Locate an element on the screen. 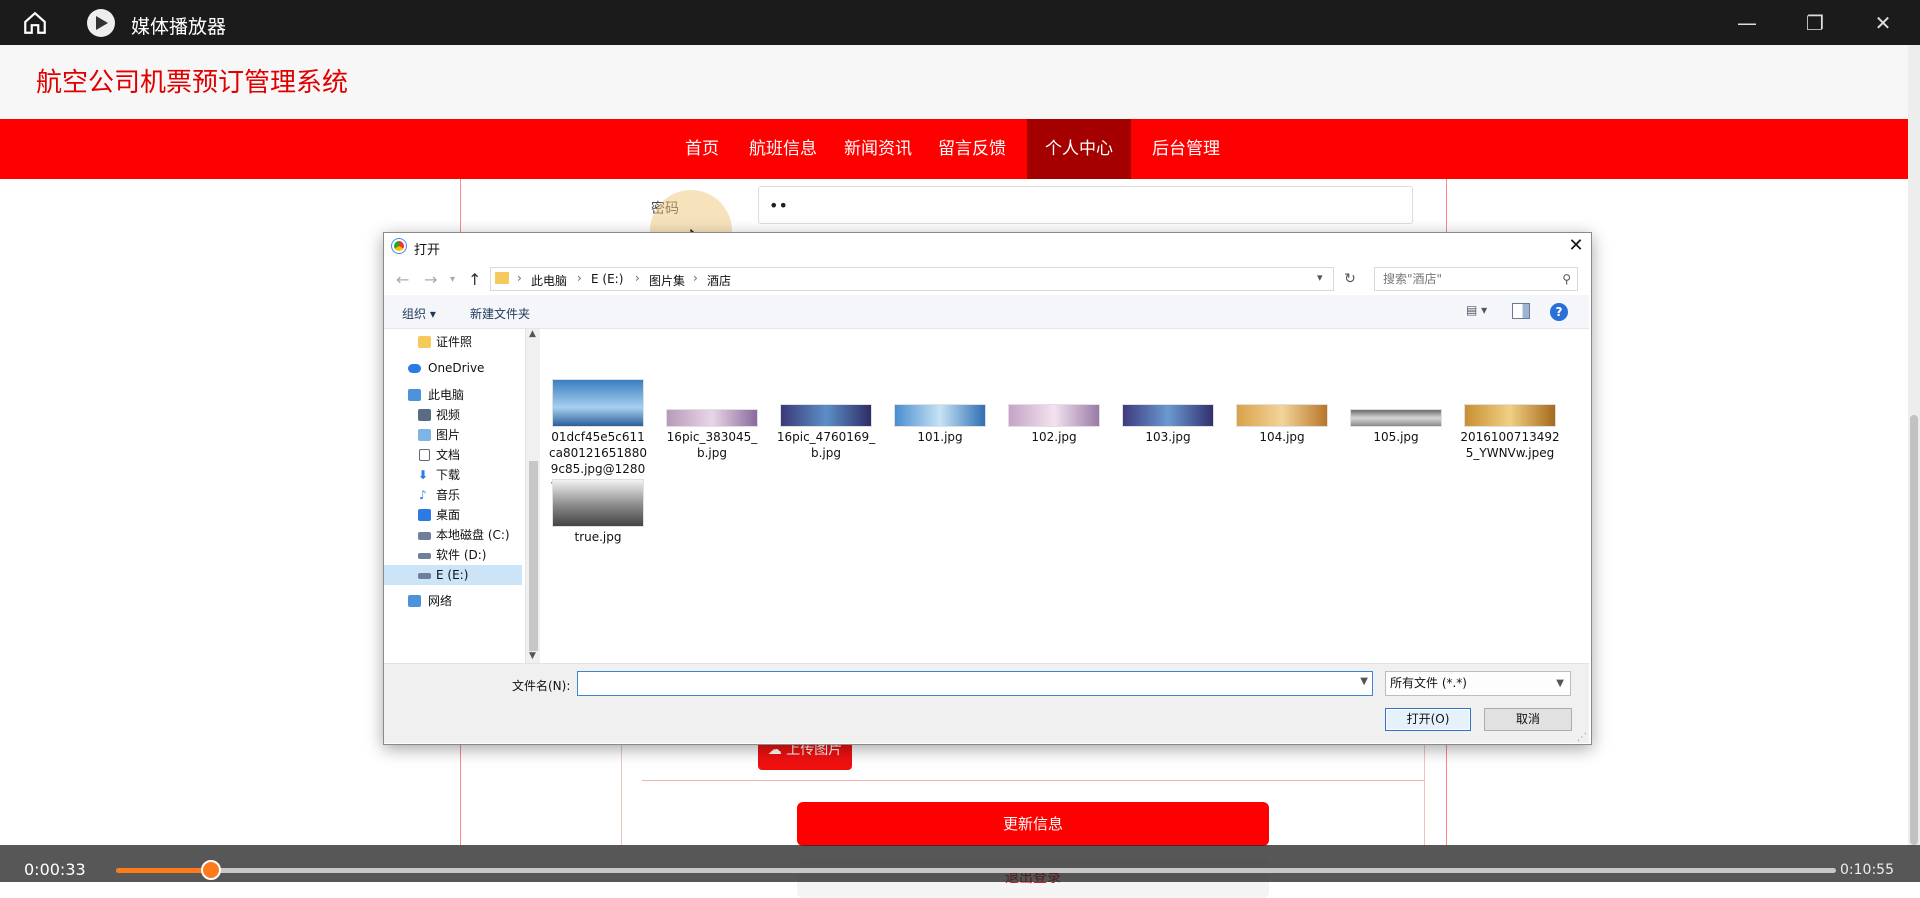 Image resolution: width=1920 pixels, height=898 pixels. sidebar-item-label: 网络 is located at coordinates (440, 601).